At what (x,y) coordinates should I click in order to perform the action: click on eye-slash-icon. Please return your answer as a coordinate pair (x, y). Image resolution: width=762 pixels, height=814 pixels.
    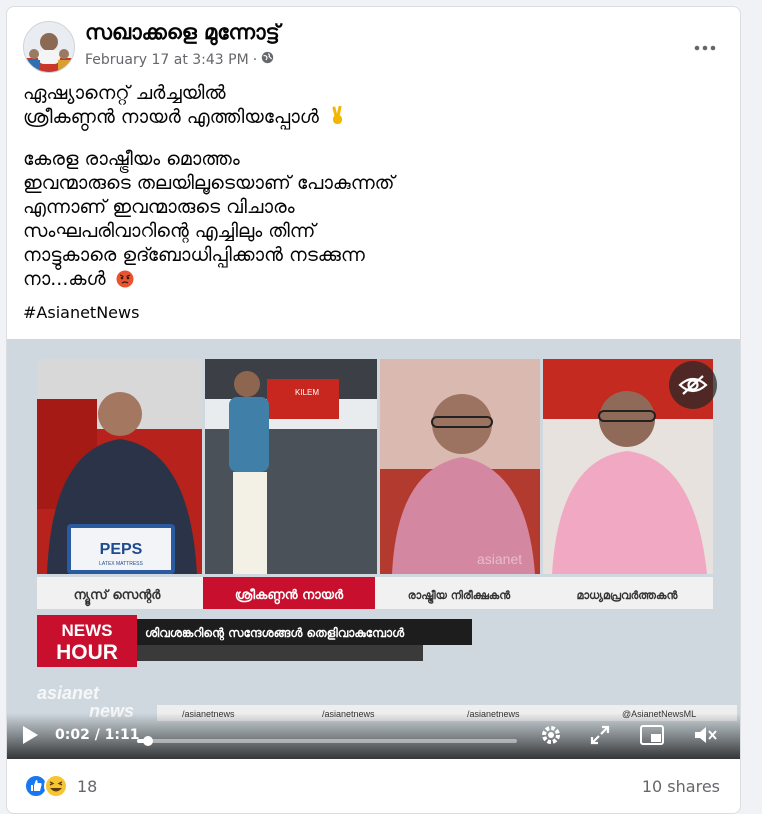
    Looking at the image, I should click on (693, 385).